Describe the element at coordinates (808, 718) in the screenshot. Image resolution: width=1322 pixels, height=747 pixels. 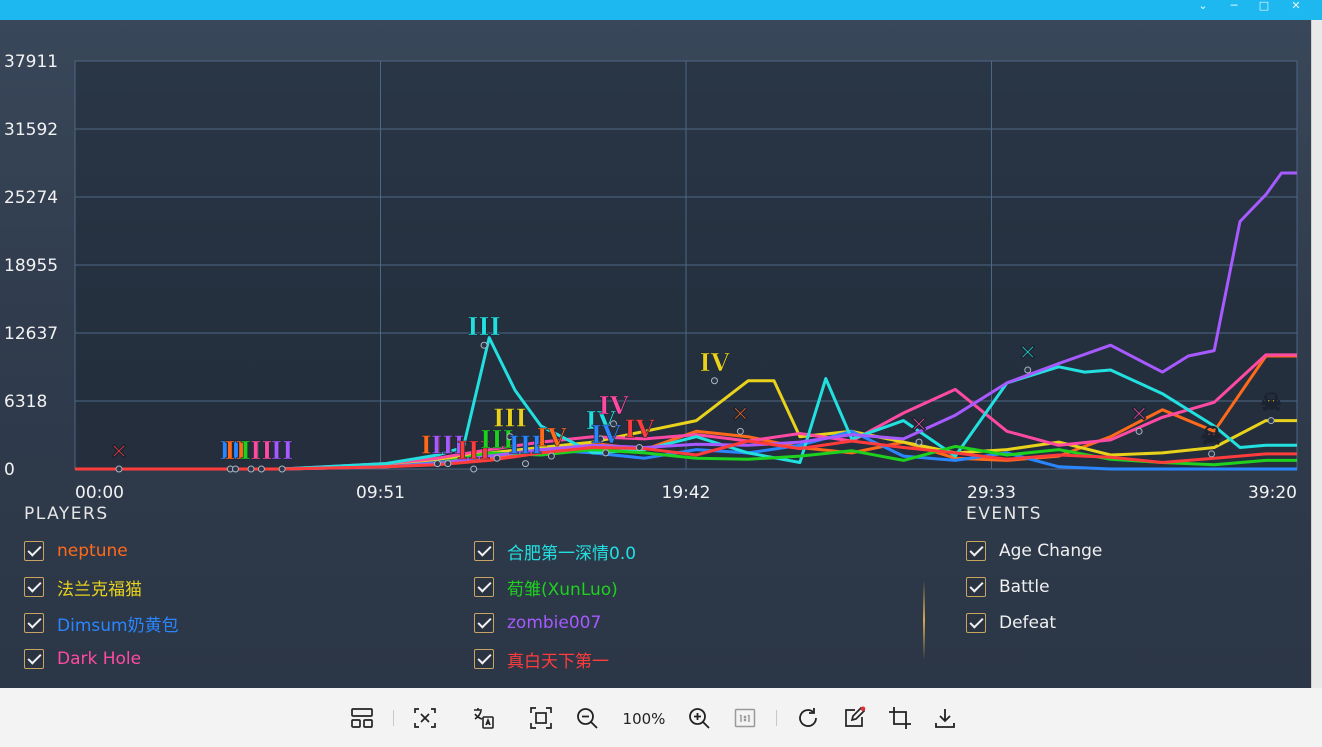
I see `rotate-icon` at that location.